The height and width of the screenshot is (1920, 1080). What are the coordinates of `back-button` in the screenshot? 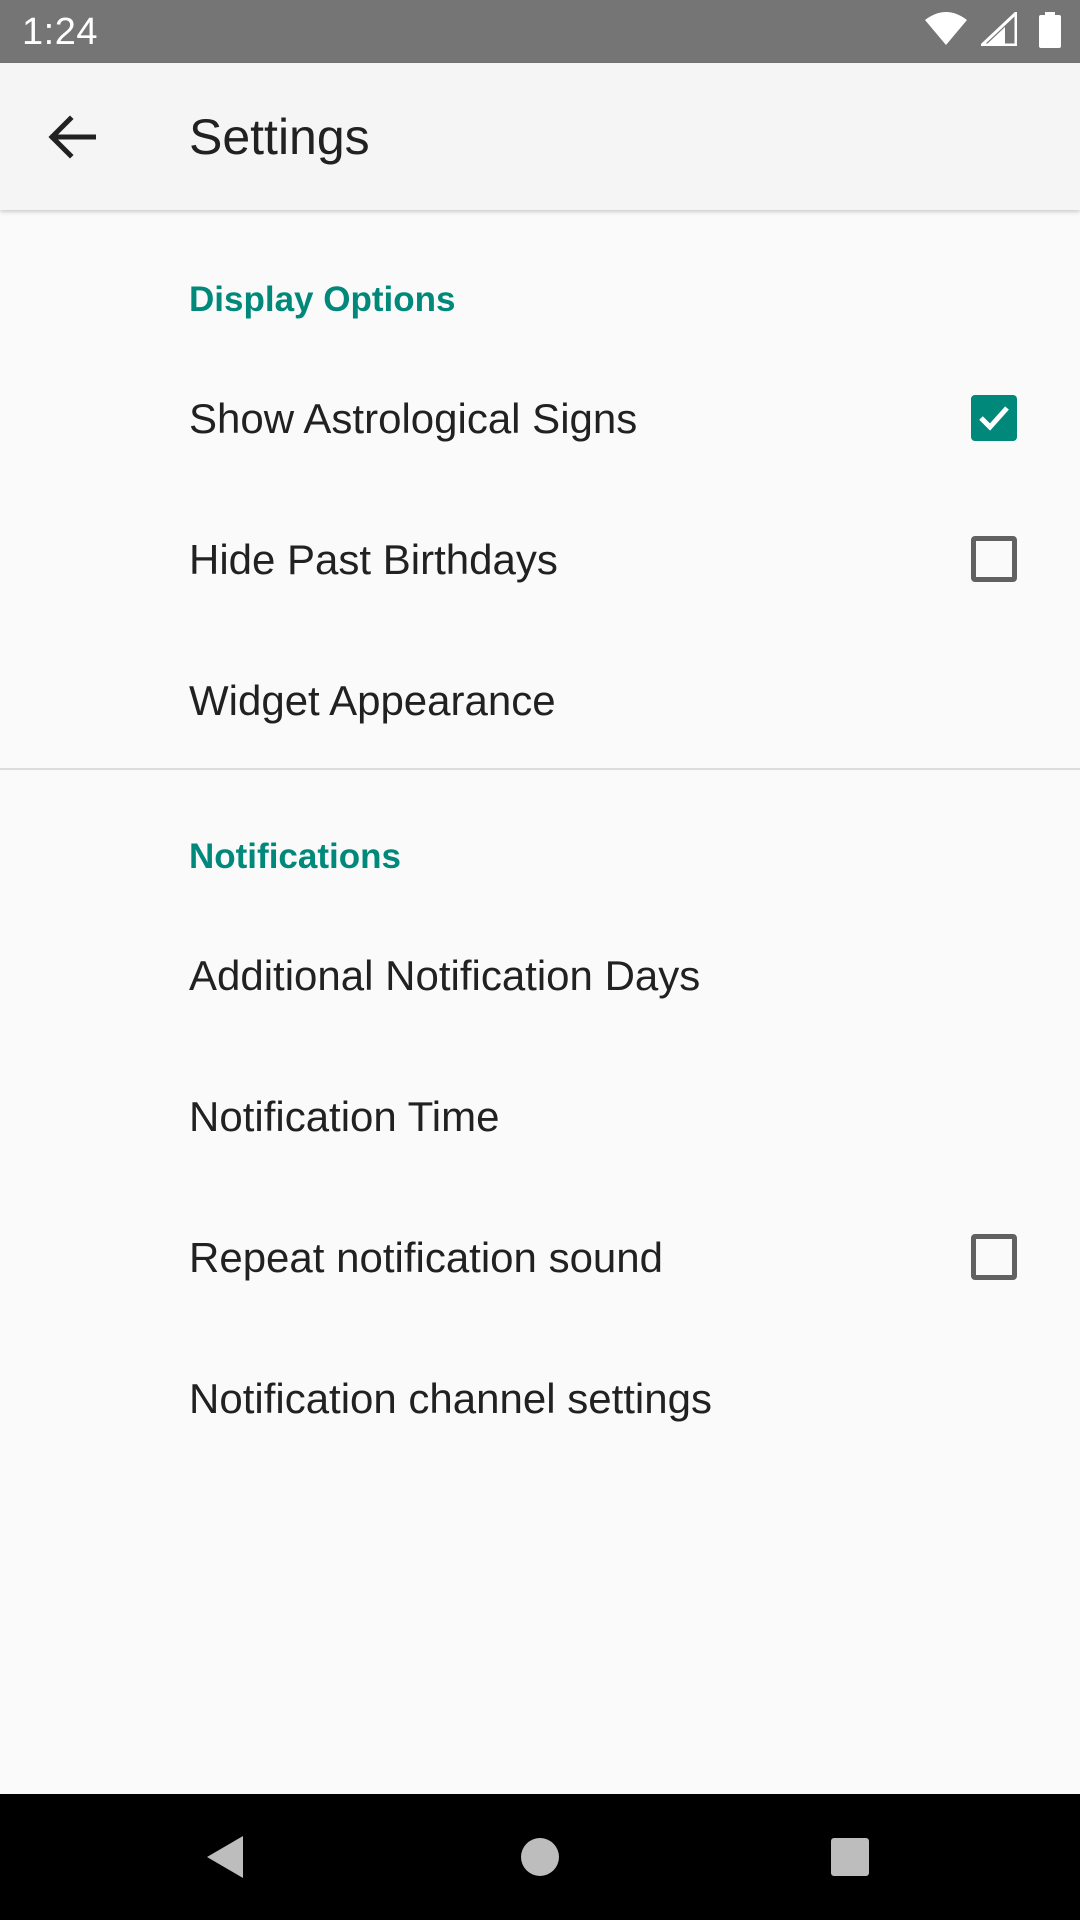 It's located at (72, 137).